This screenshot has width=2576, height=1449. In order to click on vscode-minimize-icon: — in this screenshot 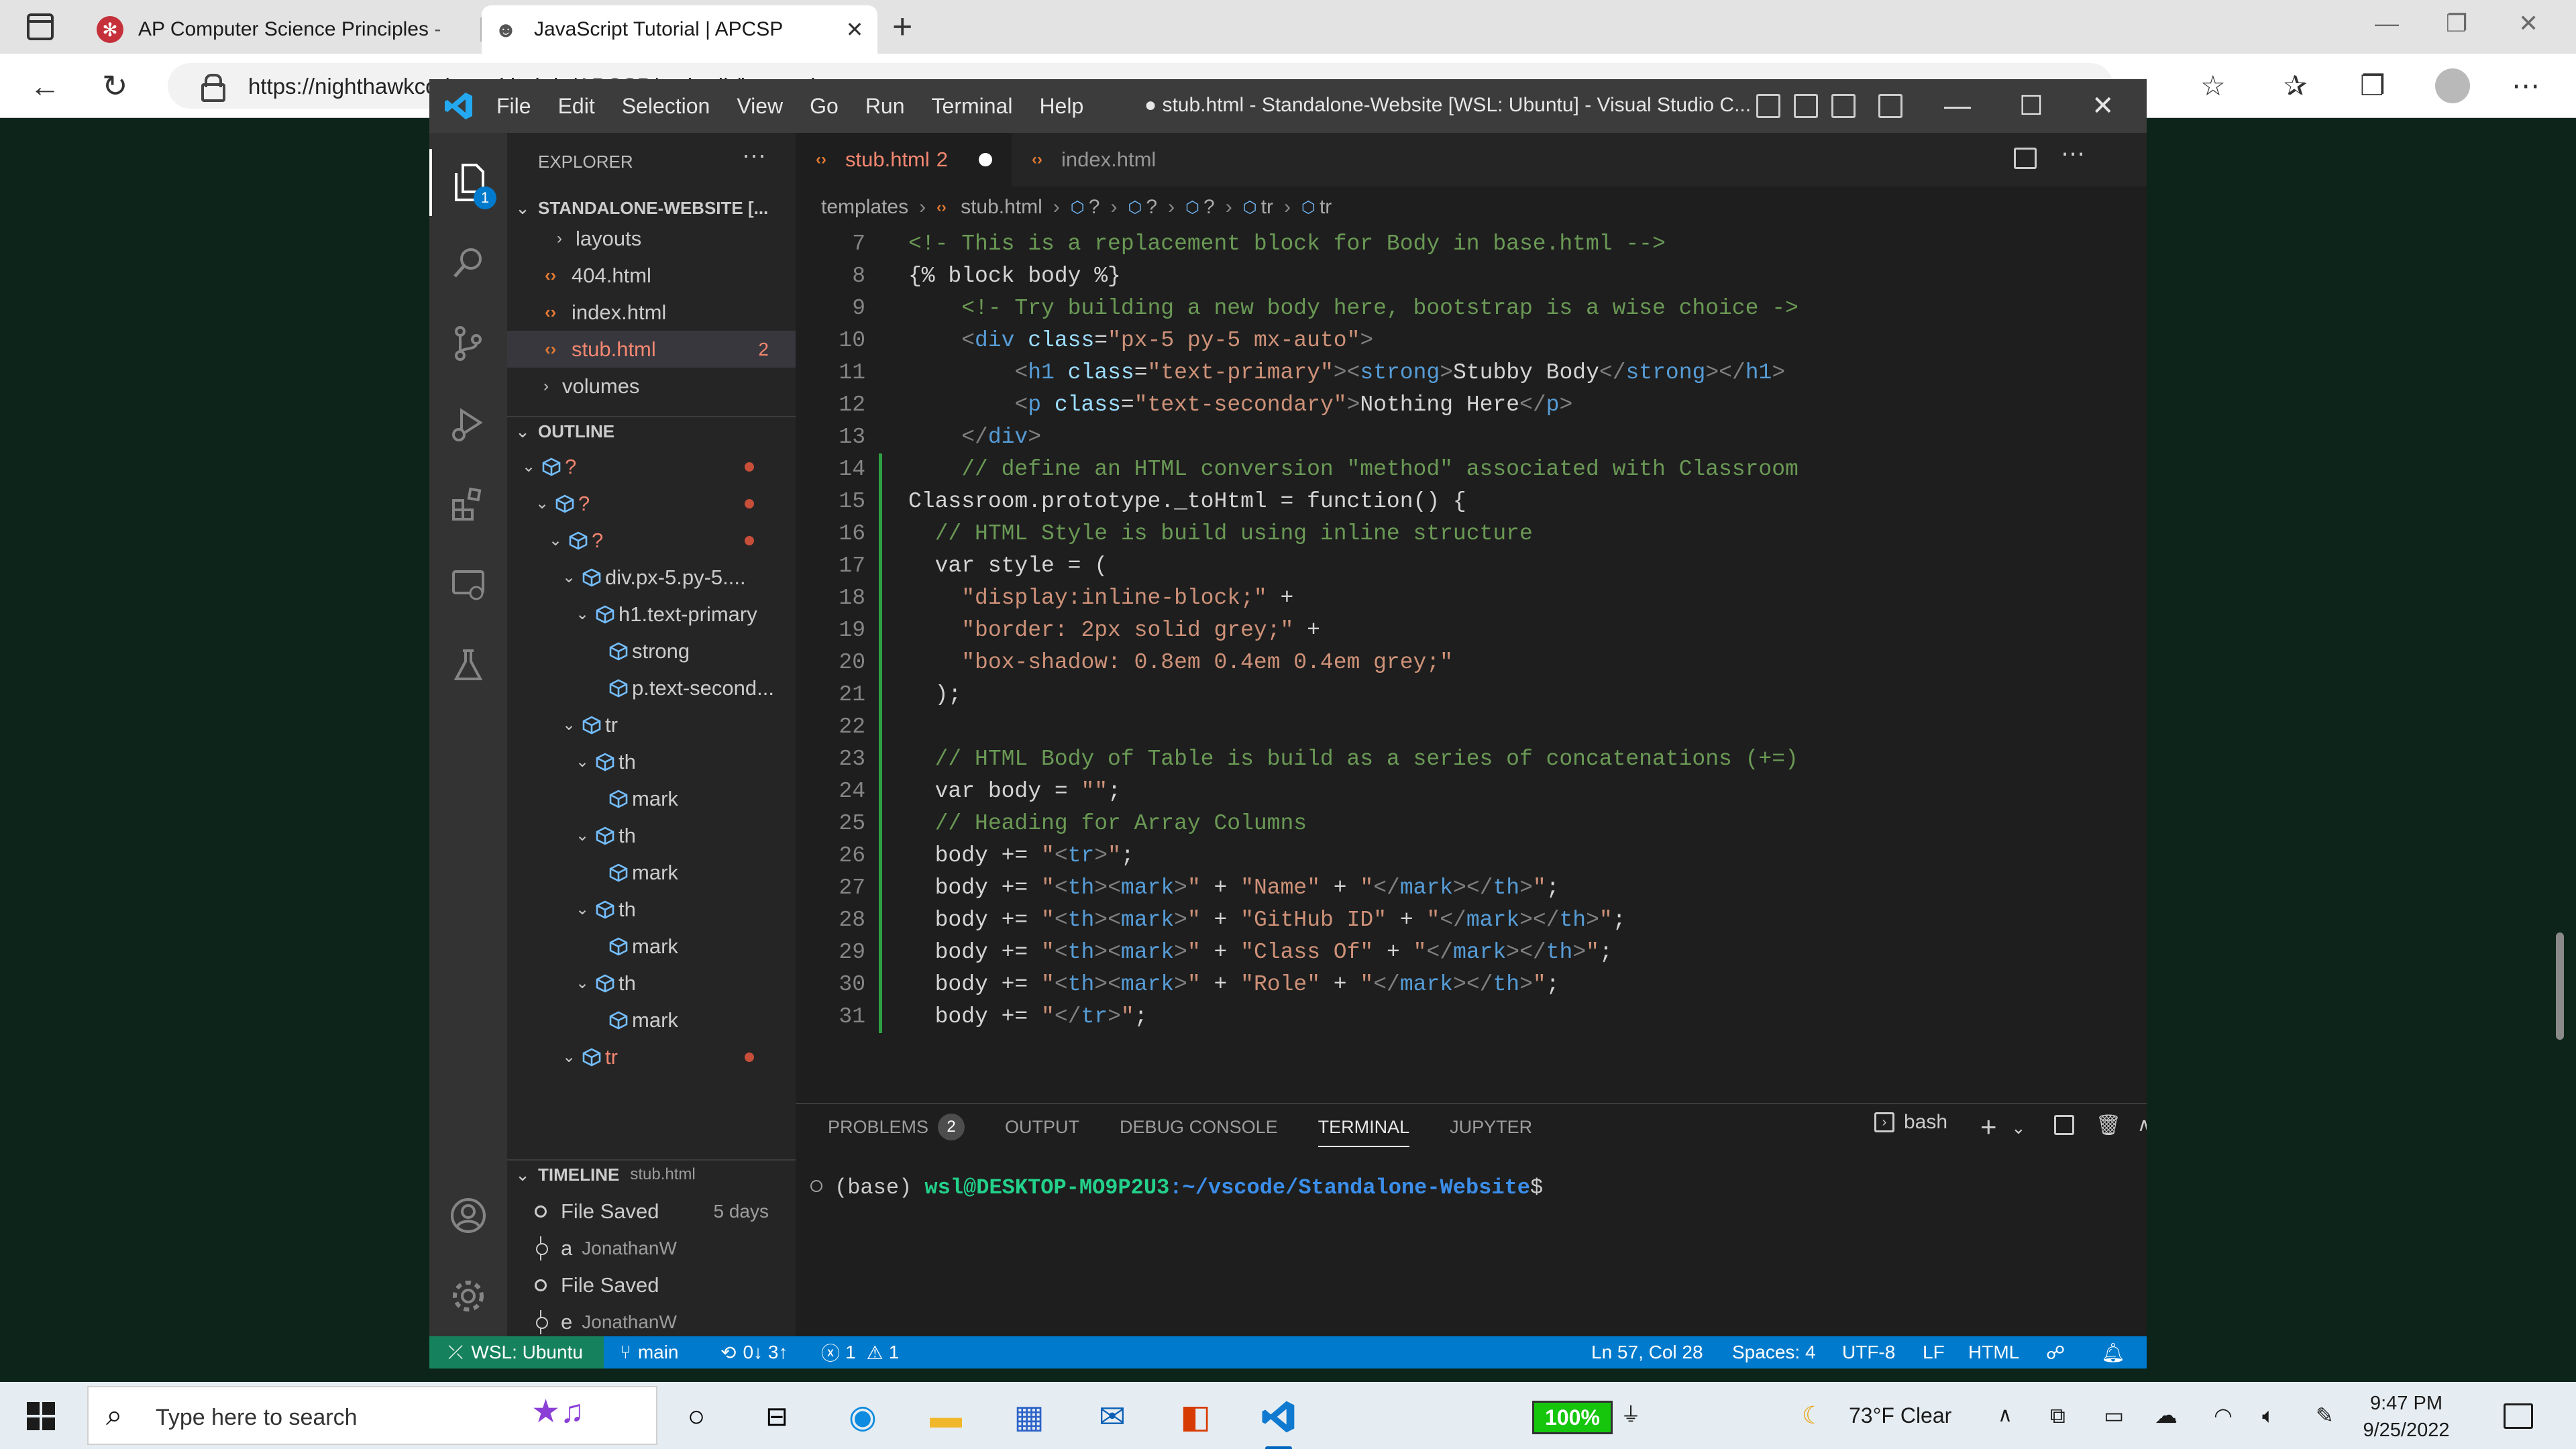, I will do `click(1957, 106)`.